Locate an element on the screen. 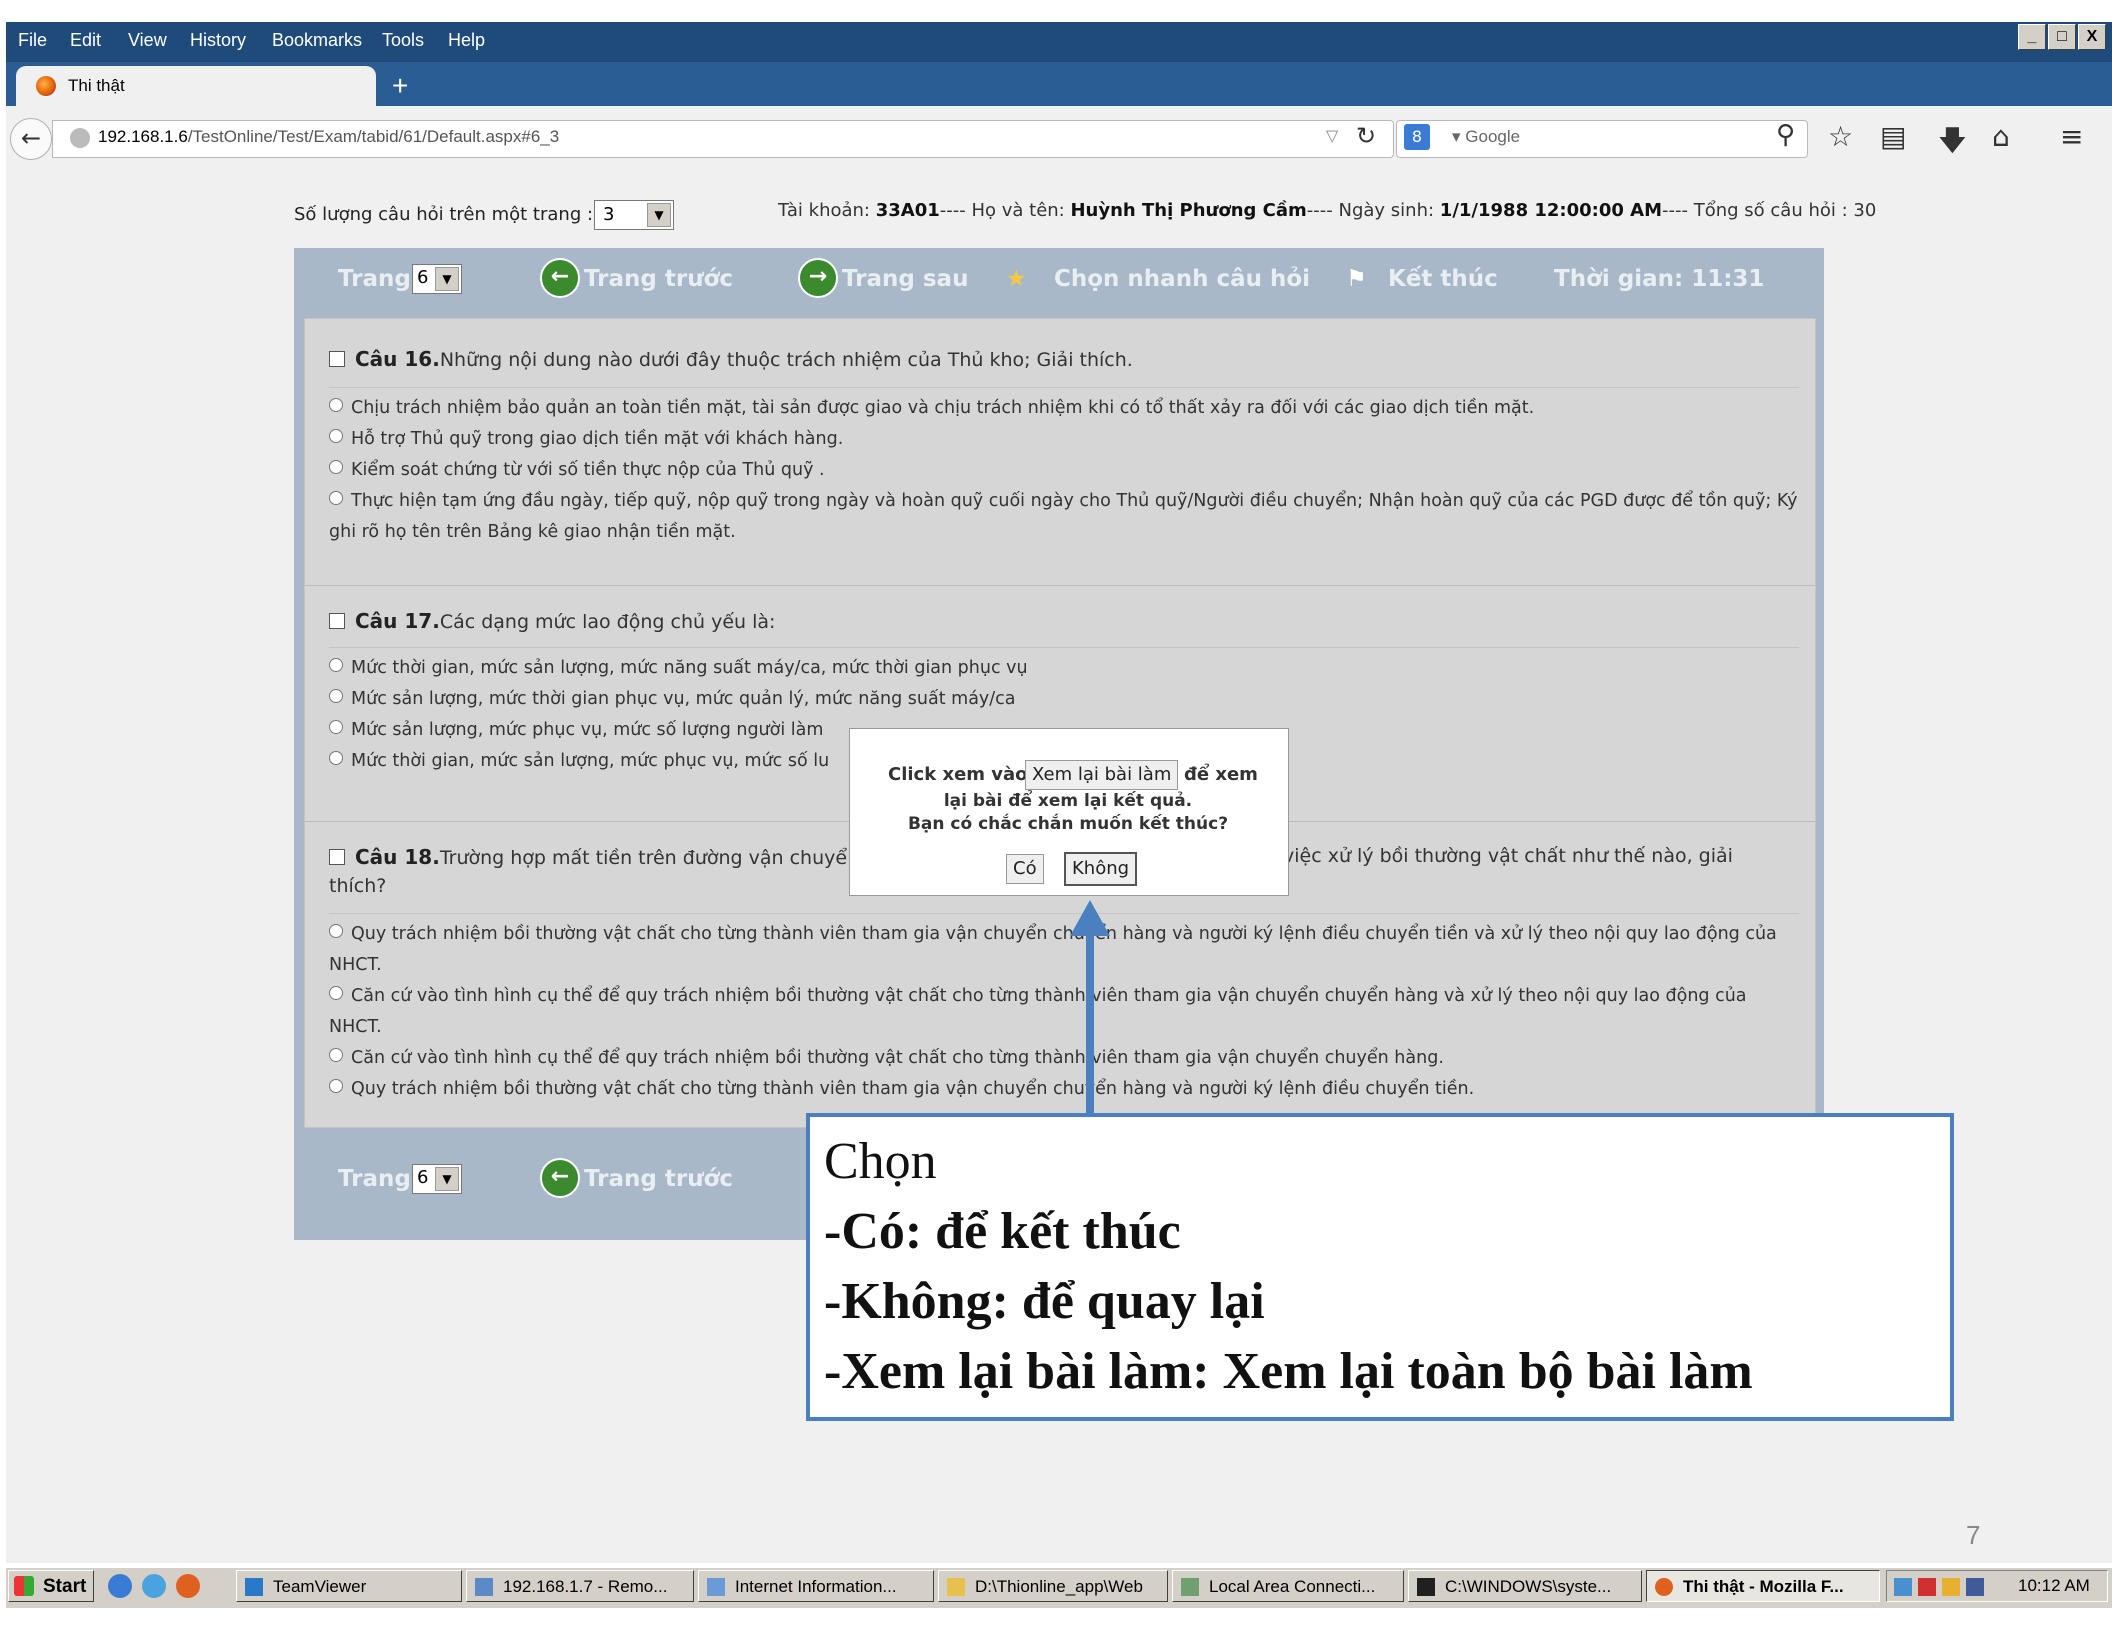 This screenshot has width=2112, height=1632. dialog-text: để xem is located at coordinates (1221, 774).